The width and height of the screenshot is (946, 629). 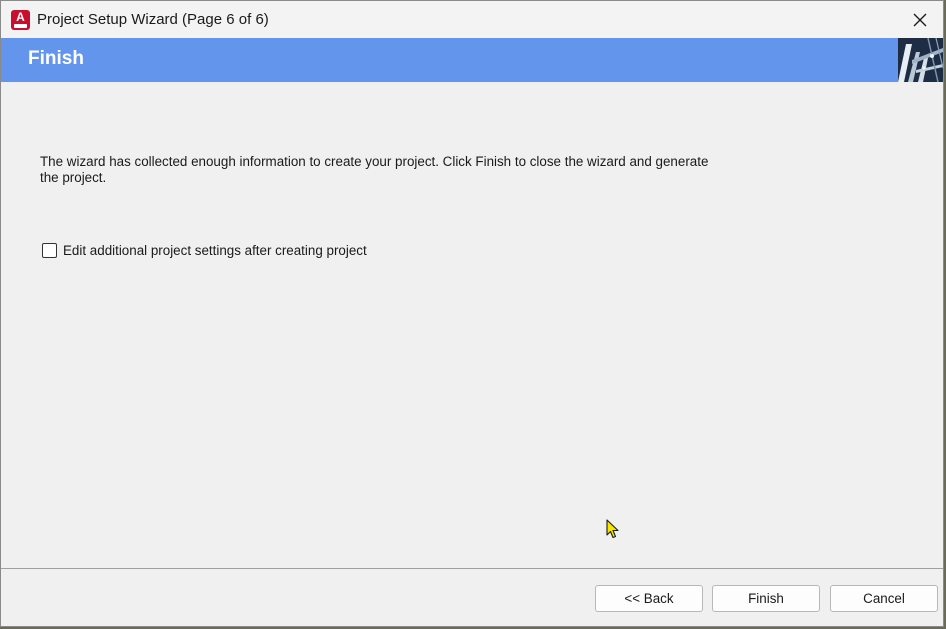 What do you see at coordinates (472, 60) in the screenshot?
I see `page-banner: Finish` at bounding box center [472, 60].